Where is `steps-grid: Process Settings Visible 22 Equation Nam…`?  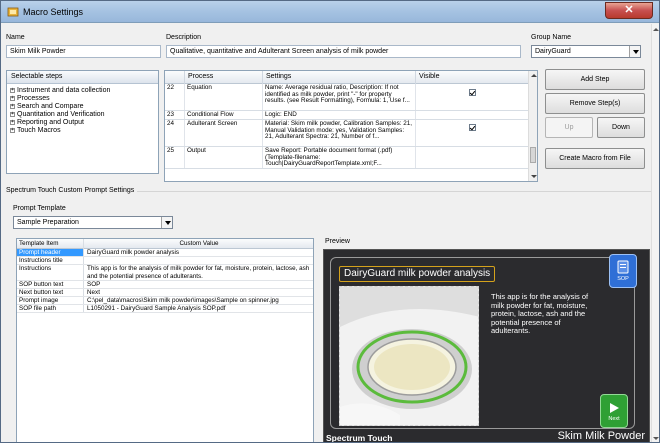 steps-grid: Process Settings Visible 22 Equation Nam… is located at coordinates (351, 126).